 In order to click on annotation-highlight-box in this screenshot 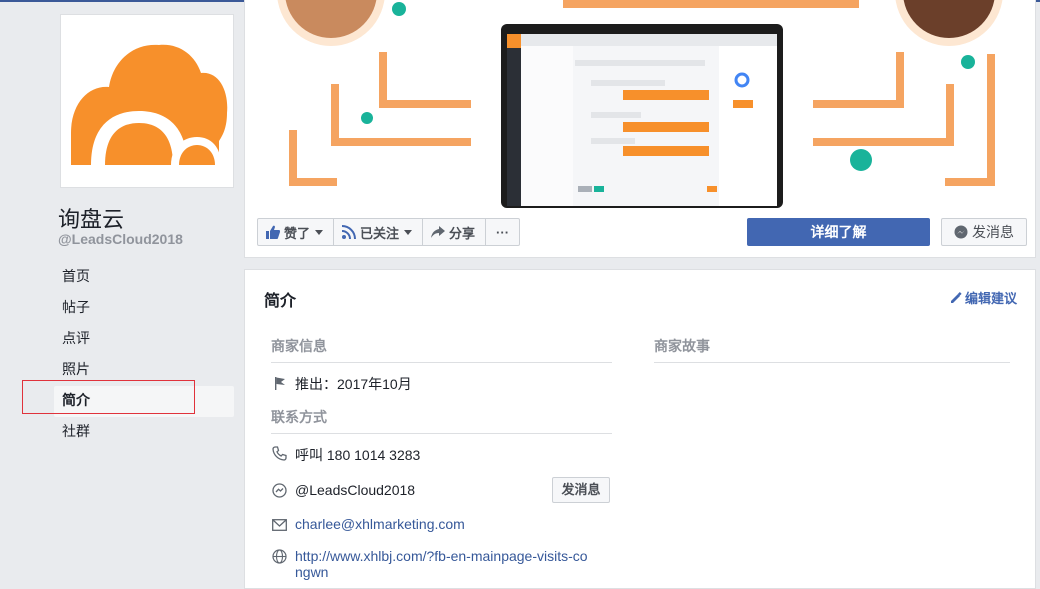, I will do `click(108, 397)`.